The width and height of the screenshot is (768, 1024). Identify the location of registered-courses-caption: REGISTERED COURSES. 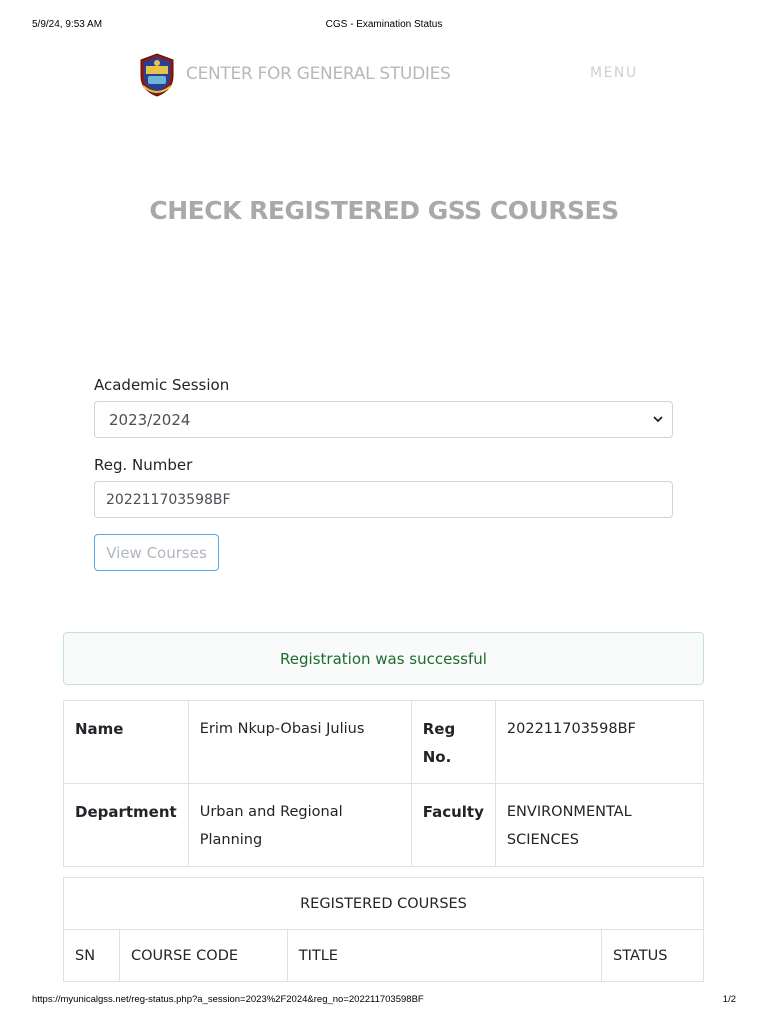
(383, 903).